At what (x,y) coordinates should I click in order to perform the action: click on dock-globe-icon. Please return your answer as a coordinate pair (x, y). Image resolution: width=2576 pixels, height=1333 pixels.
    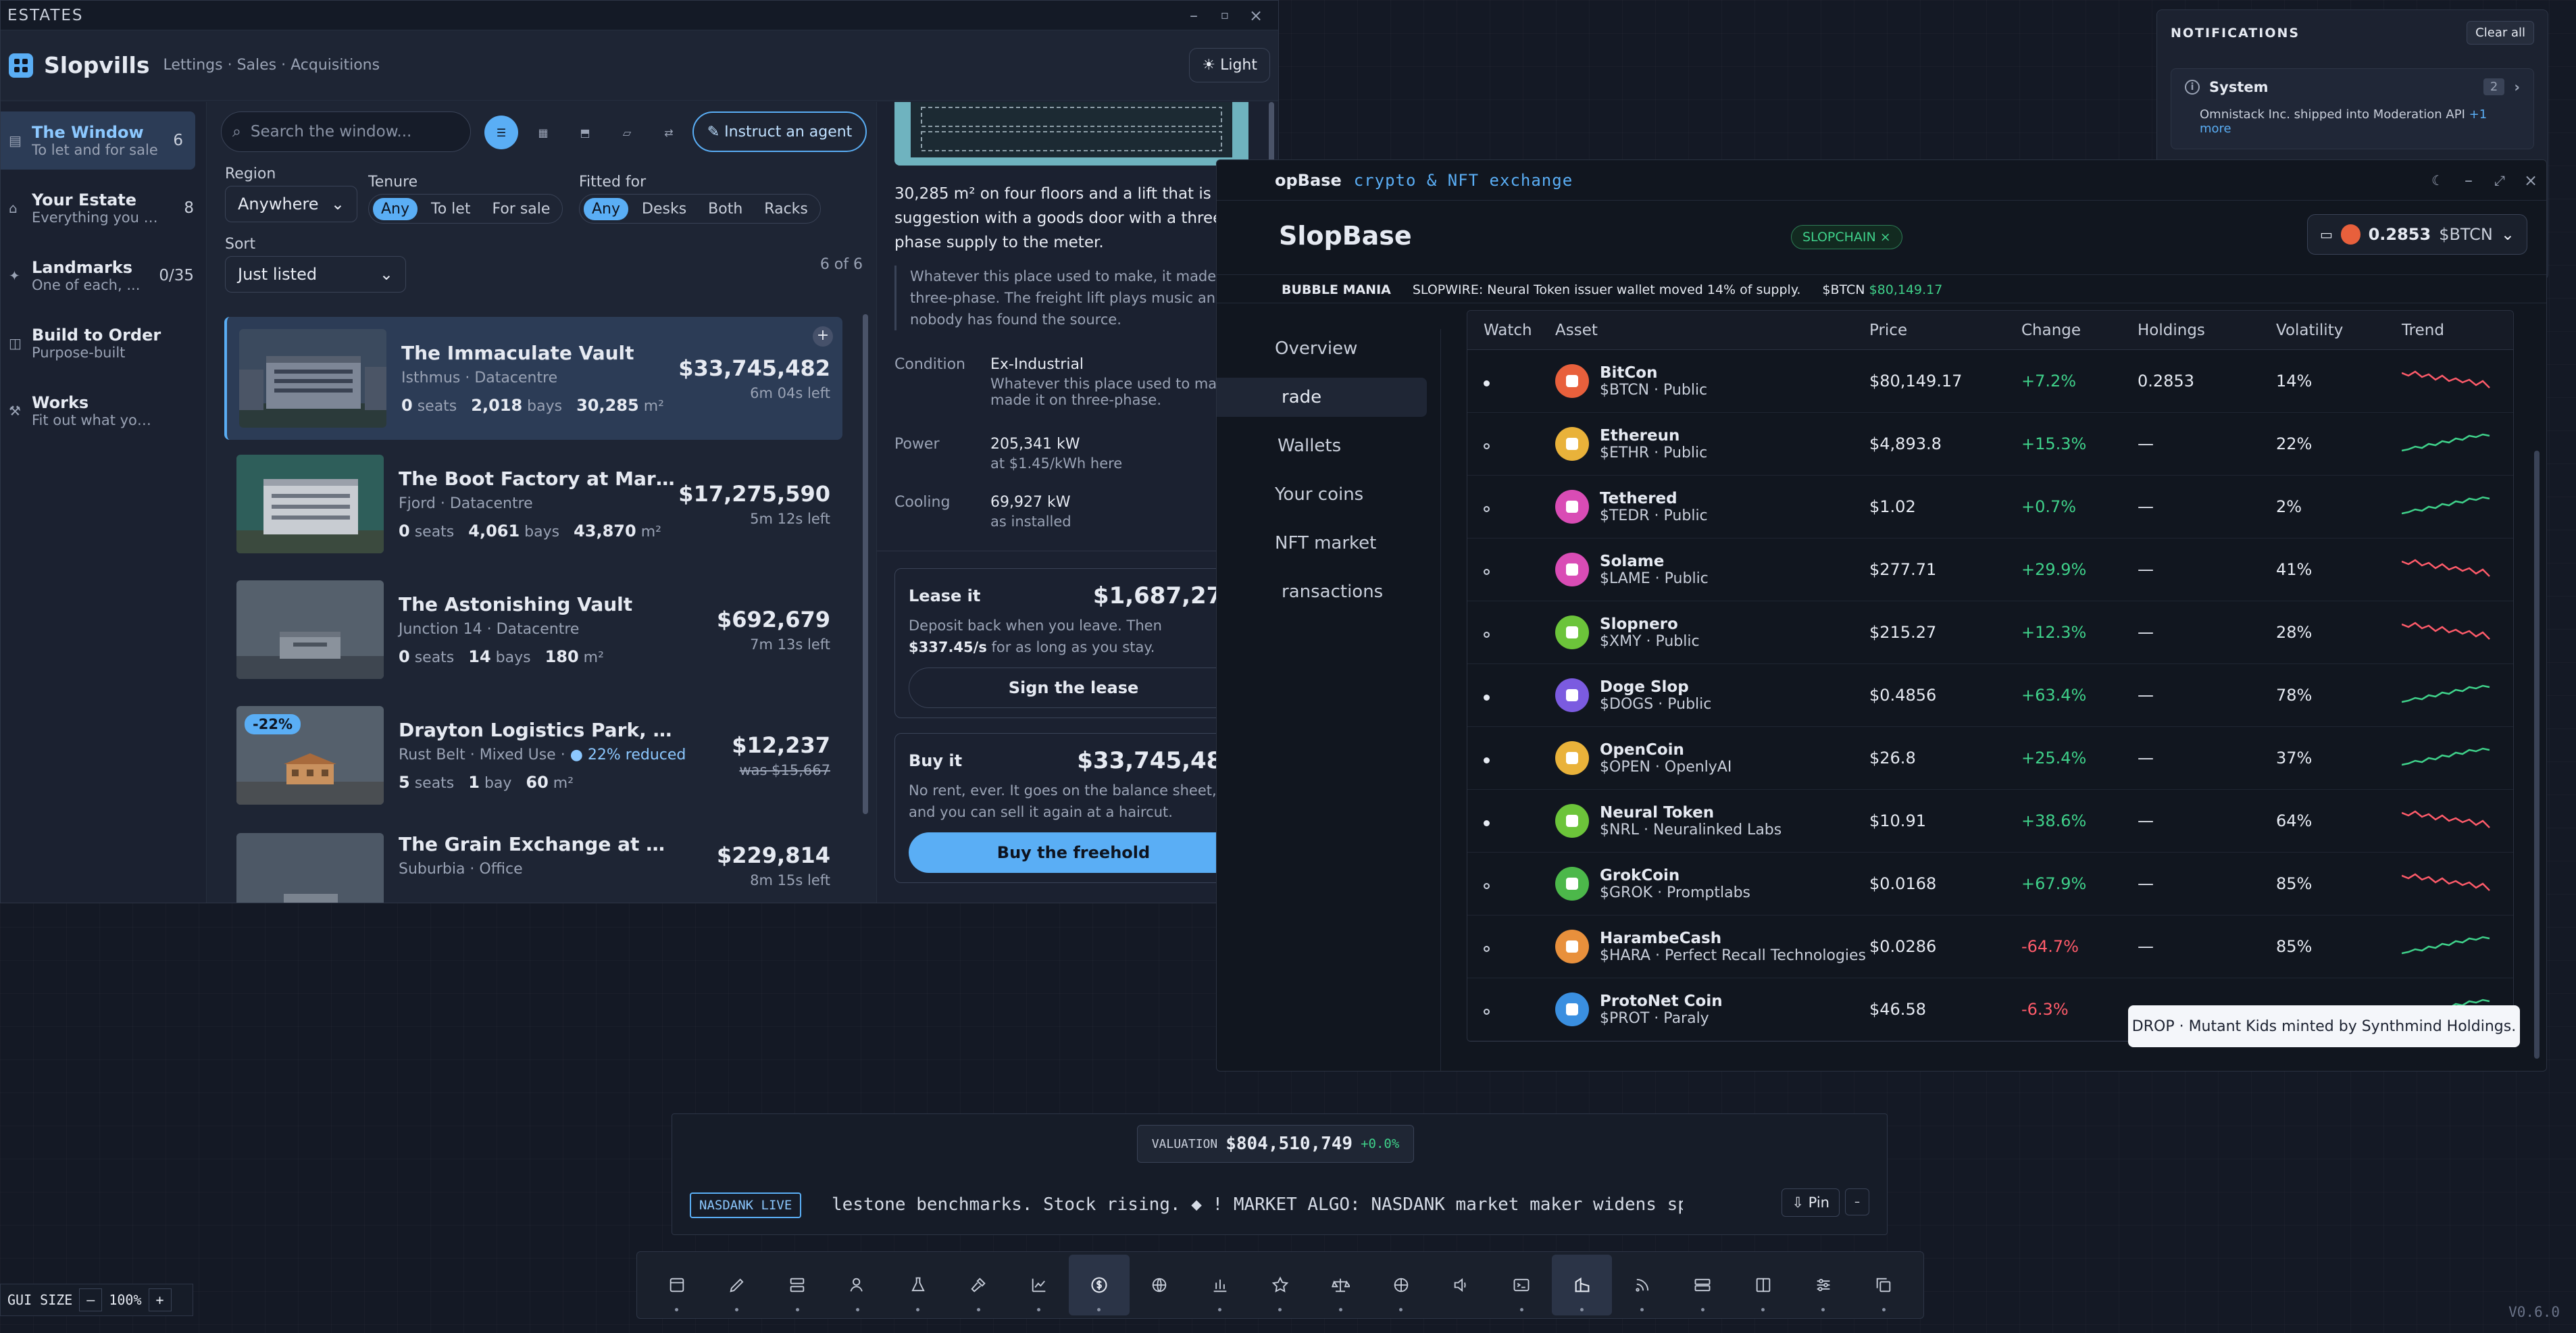
    Looking at the image, I should click on (1160, 1285).